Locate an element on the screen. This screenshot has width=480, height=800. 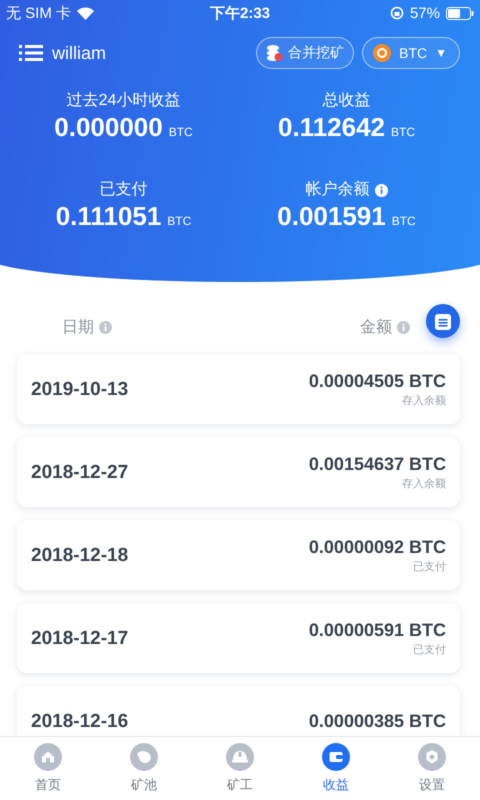
tab: 矿池 is located at coordinates (144, 768).